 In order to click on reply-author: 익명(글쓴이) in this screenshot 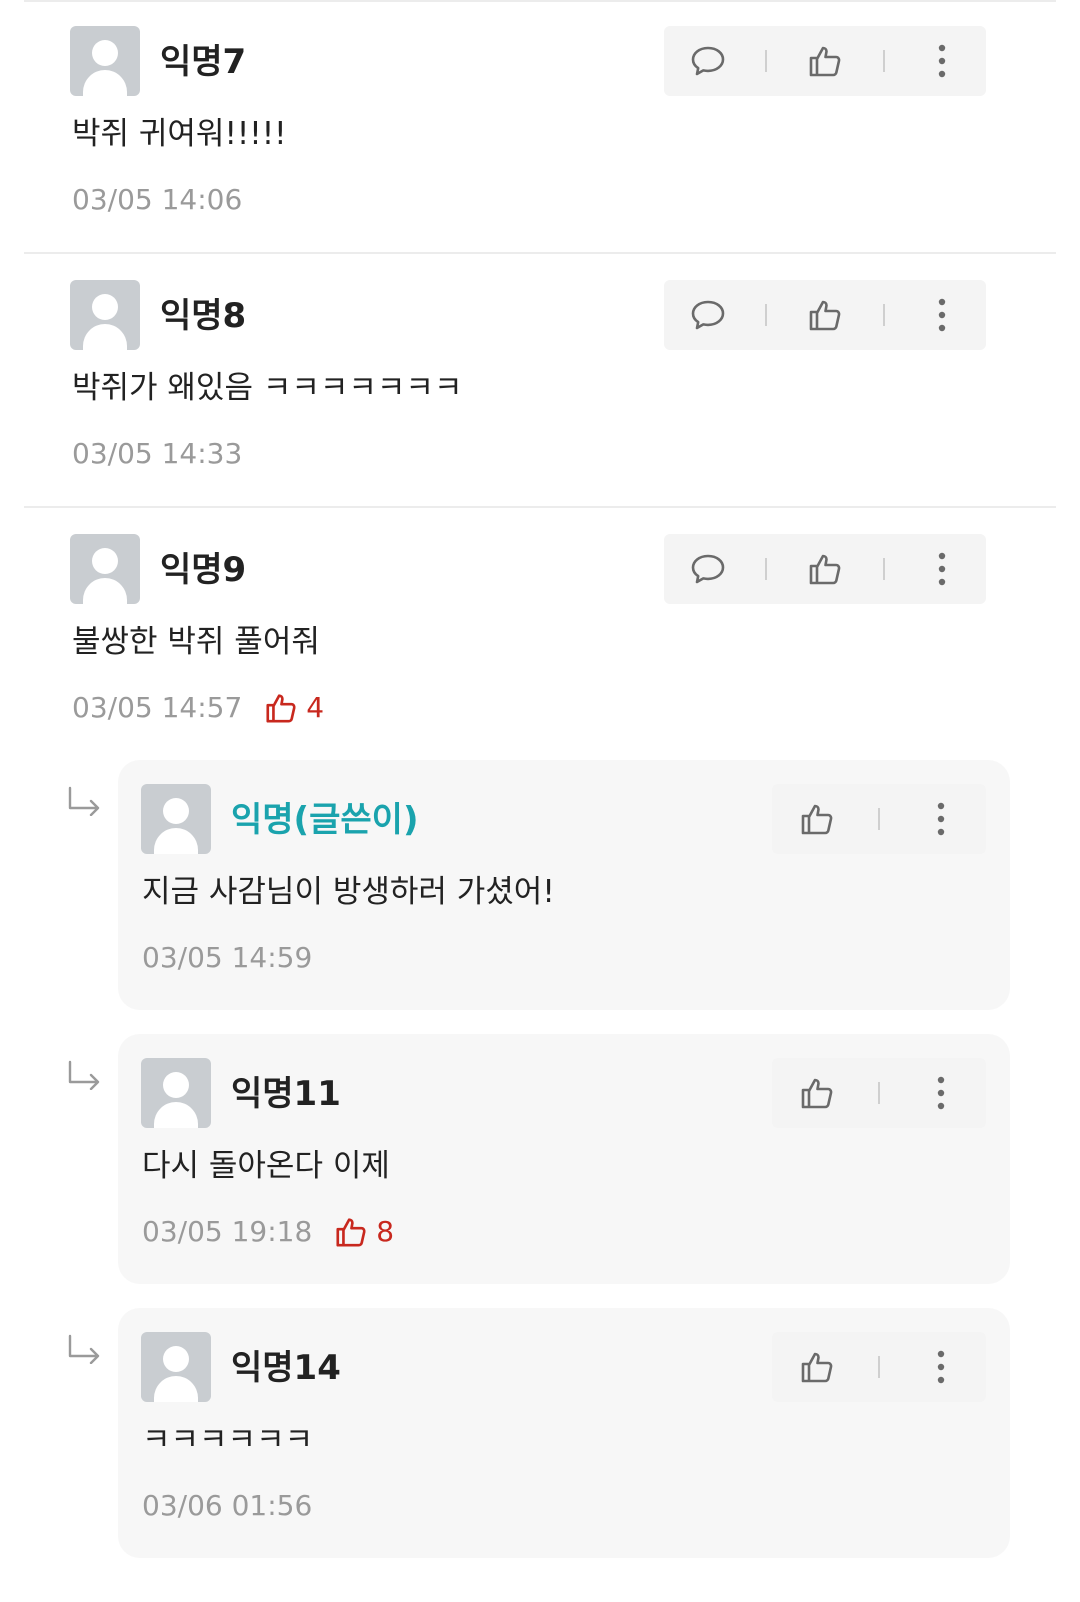, I will do `click(325, 820)`.